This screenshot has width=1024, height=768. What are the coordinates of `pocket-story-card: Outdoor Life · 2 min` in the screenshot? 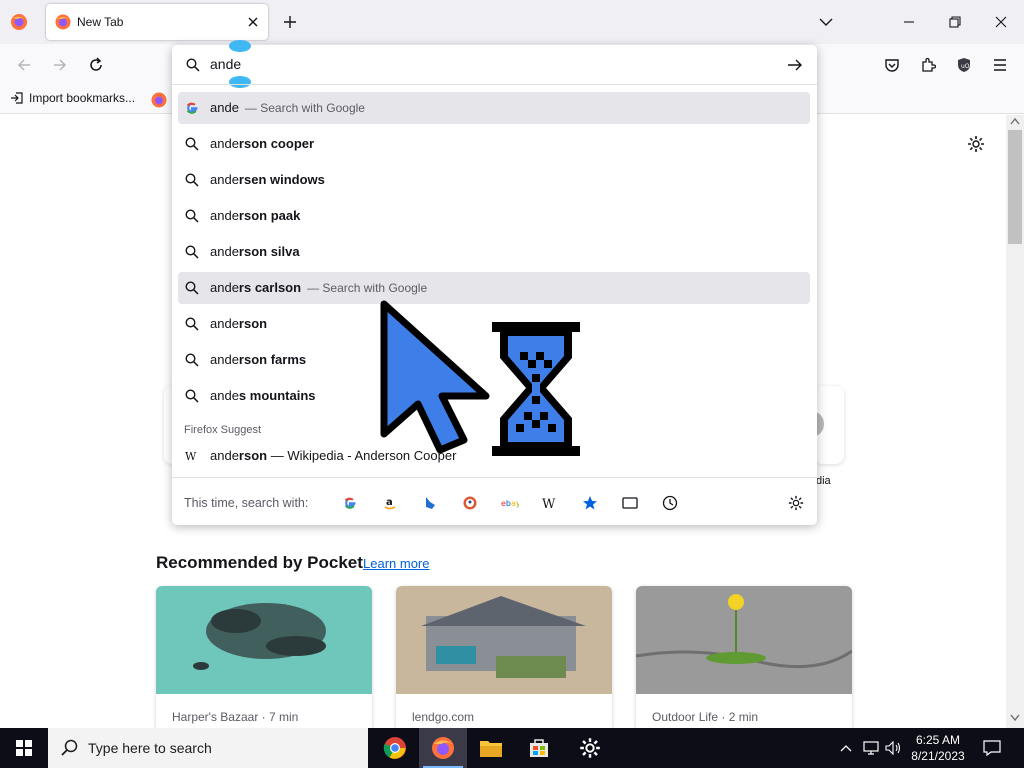 It's located at (744, 658).